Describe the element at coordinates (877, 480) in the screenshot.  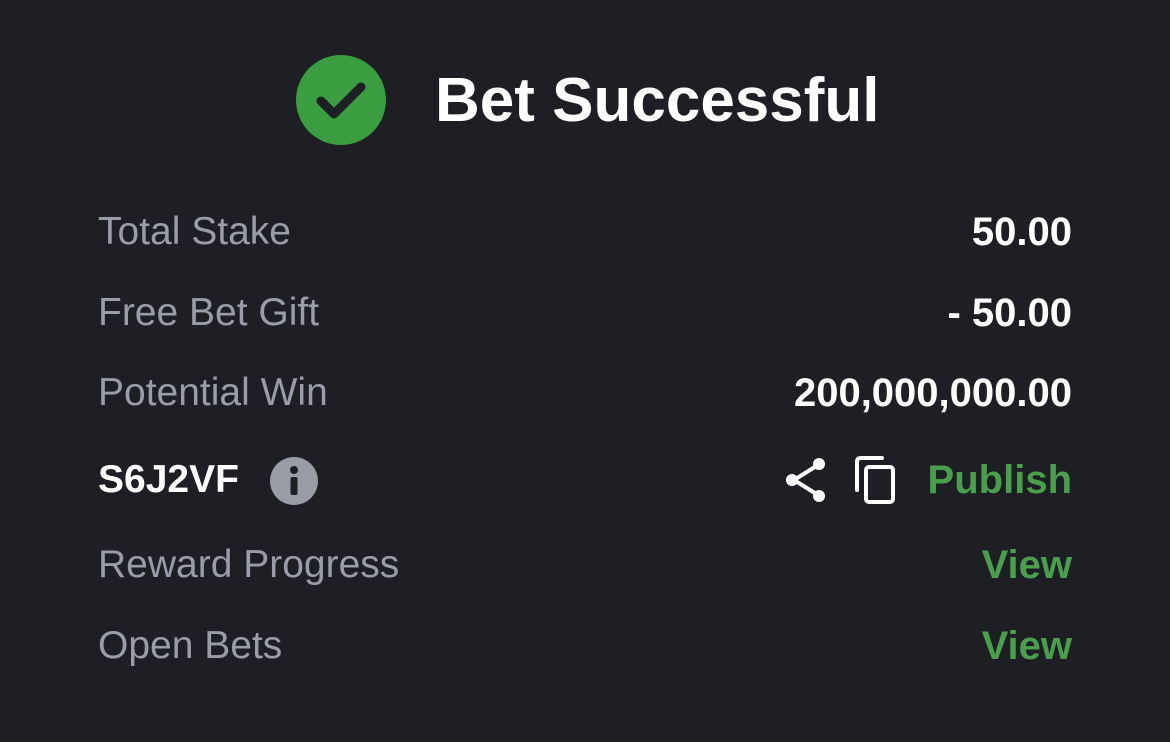
I see `copy-icon` at that location.